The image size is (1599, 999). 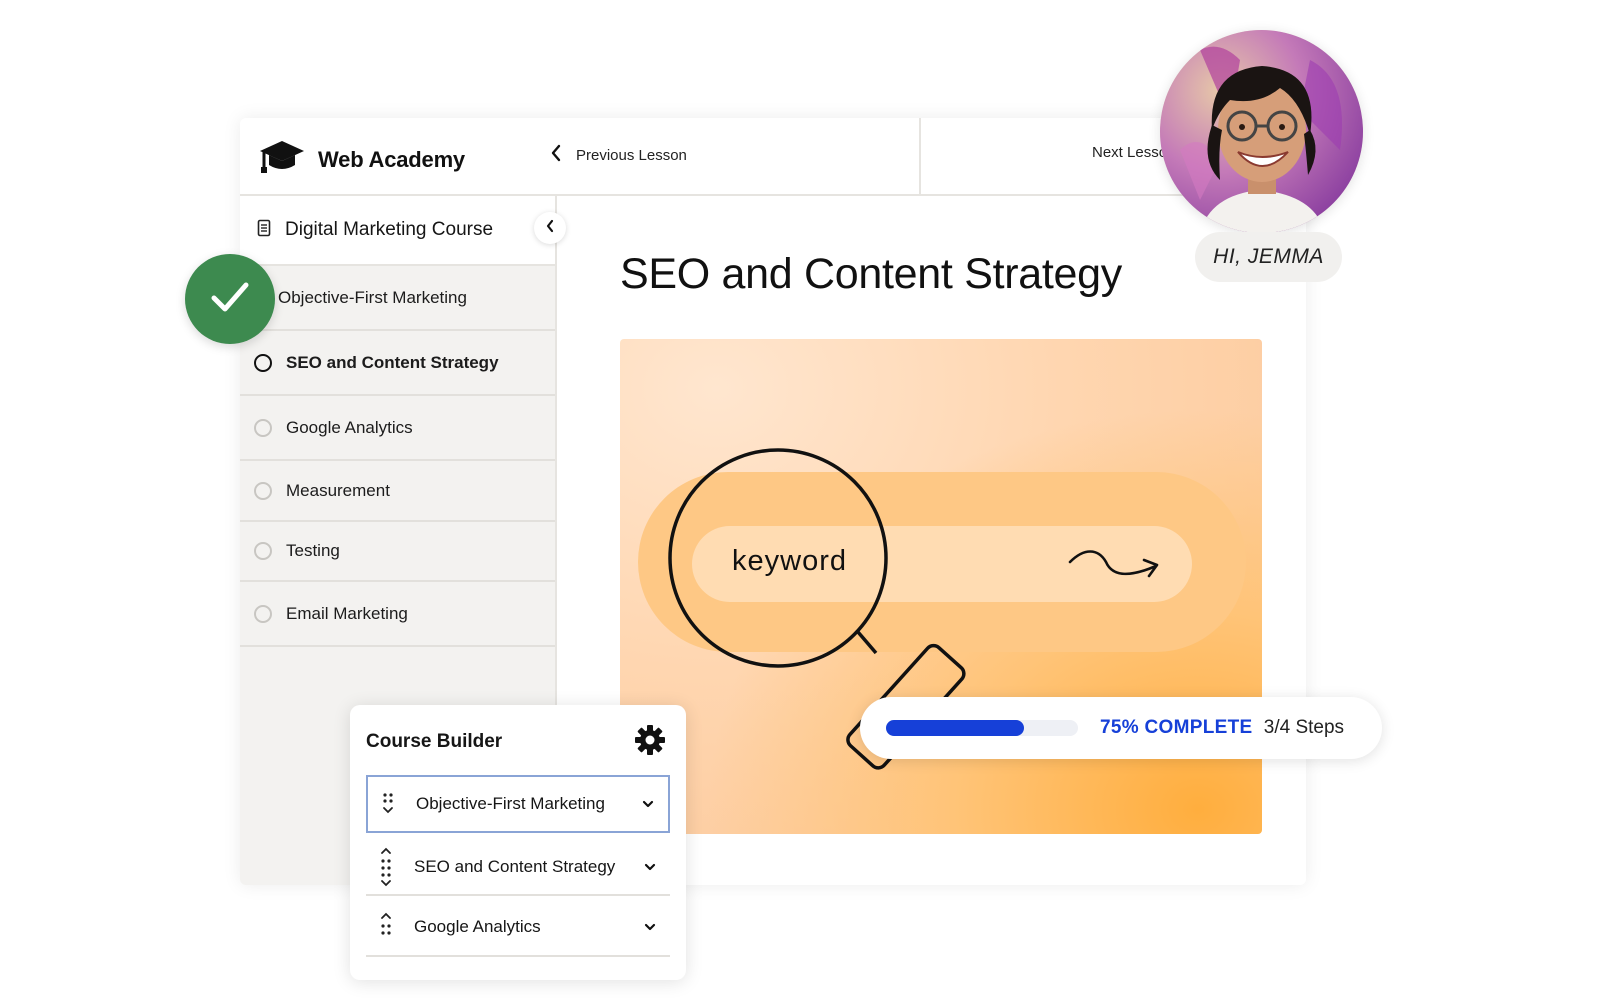 I want to click on builder-row-objective-first-marketing: Objective-First Marketing, so click(x=518, y=804).